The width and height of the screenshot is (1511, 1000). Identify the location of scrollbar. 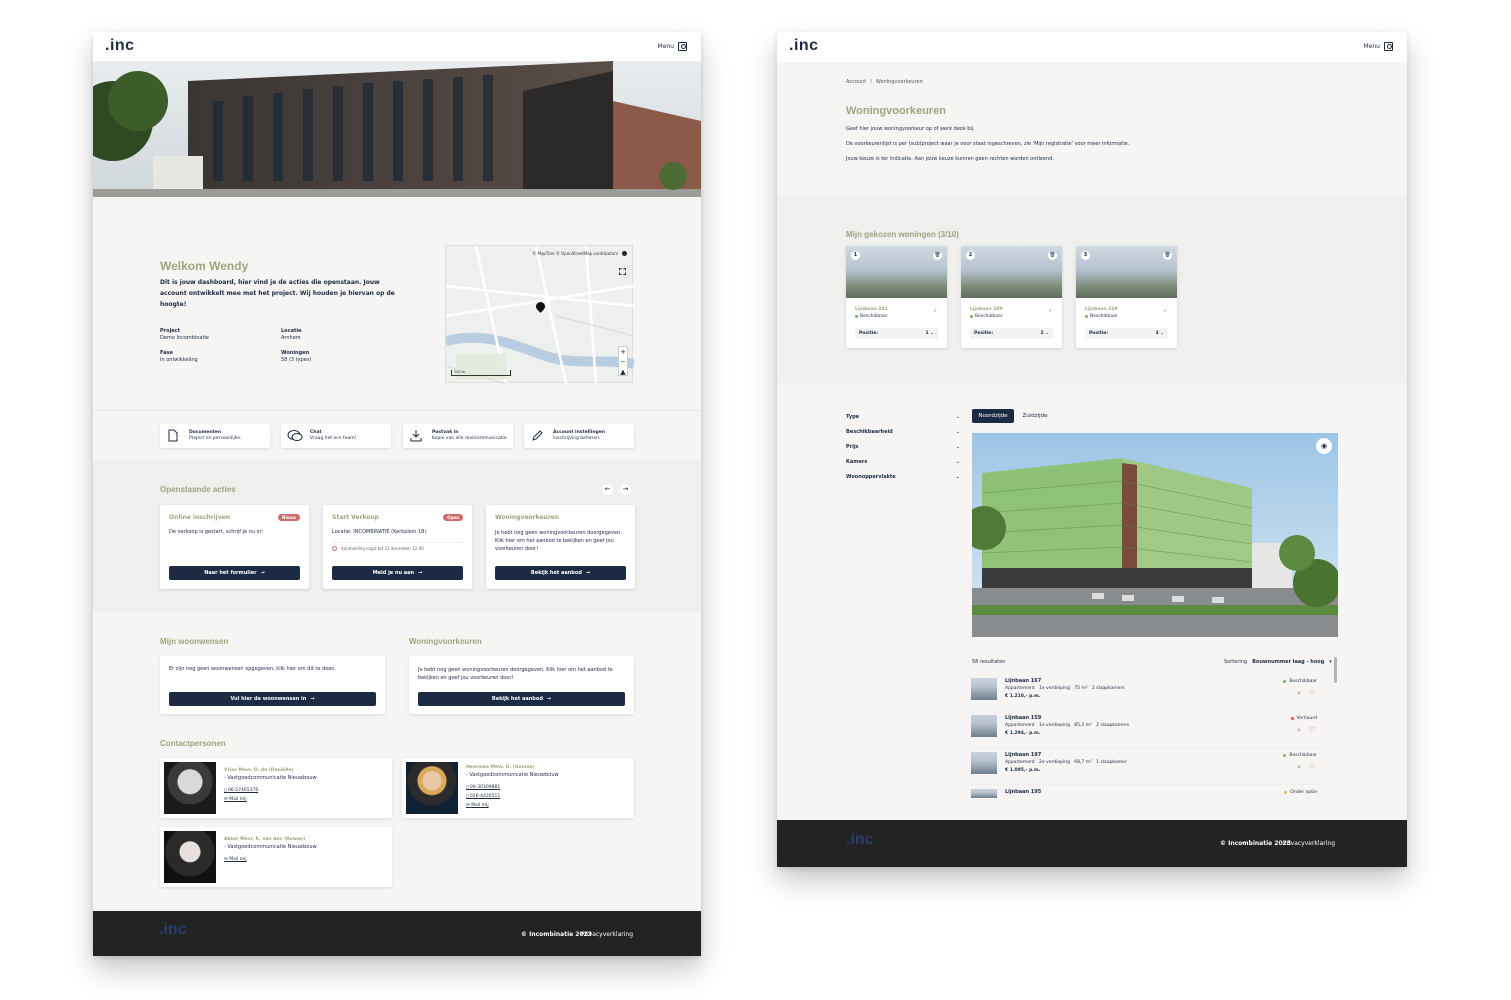
(1335, 670).